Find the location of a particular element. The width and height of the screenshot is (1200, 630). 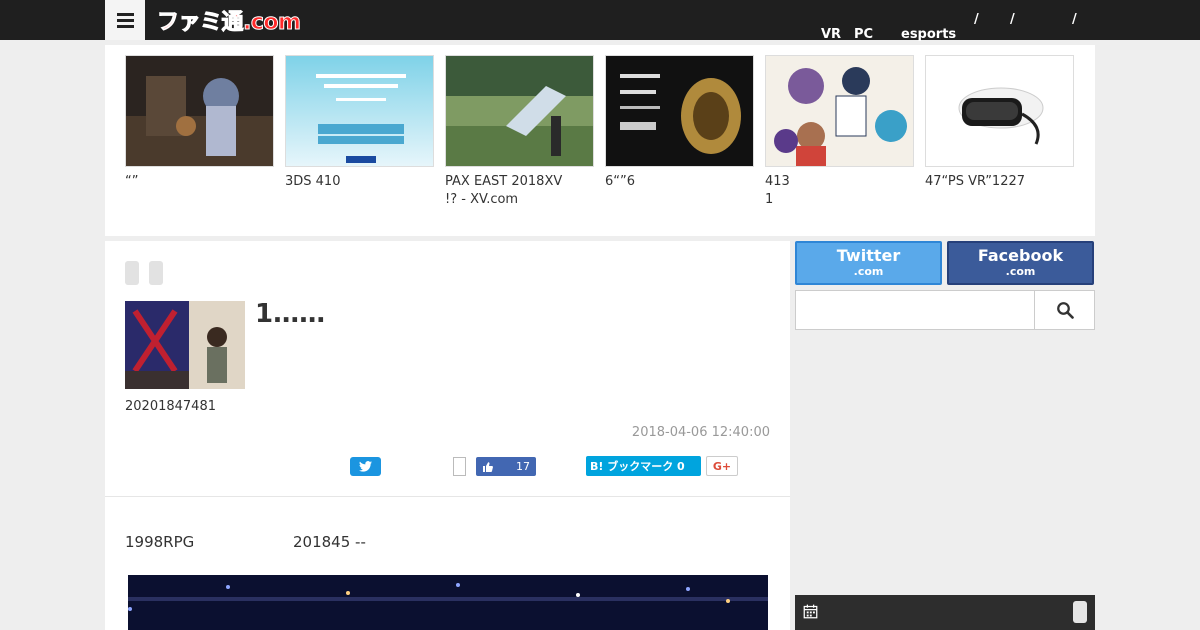

carousel-card: 413 1 is located at coordinates (840, 132).